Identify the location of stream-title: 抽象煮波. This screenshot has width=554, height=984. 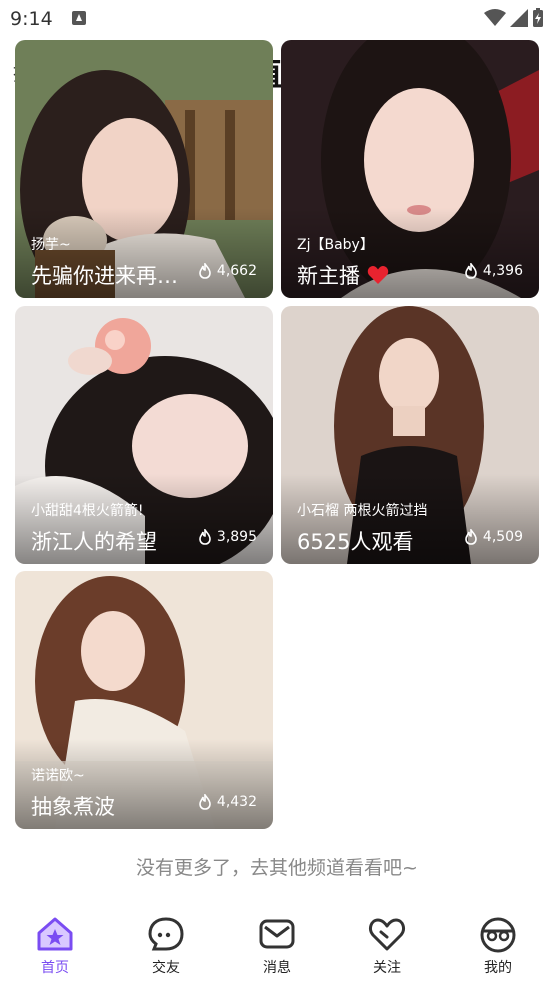
(73, 807).